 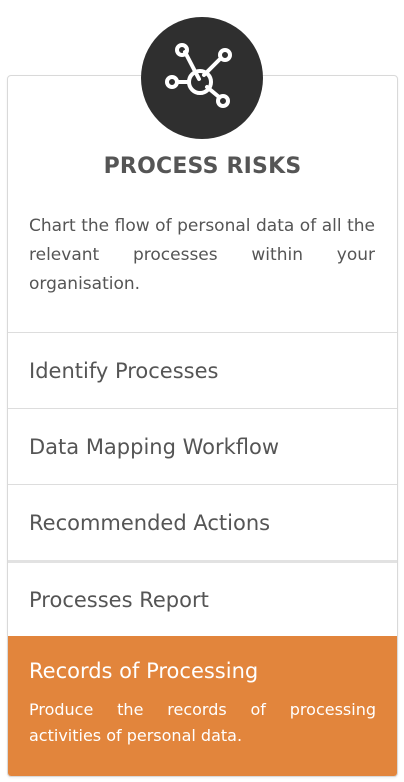 I want to click on network-nodes-icon, so click(x=198, y=75).